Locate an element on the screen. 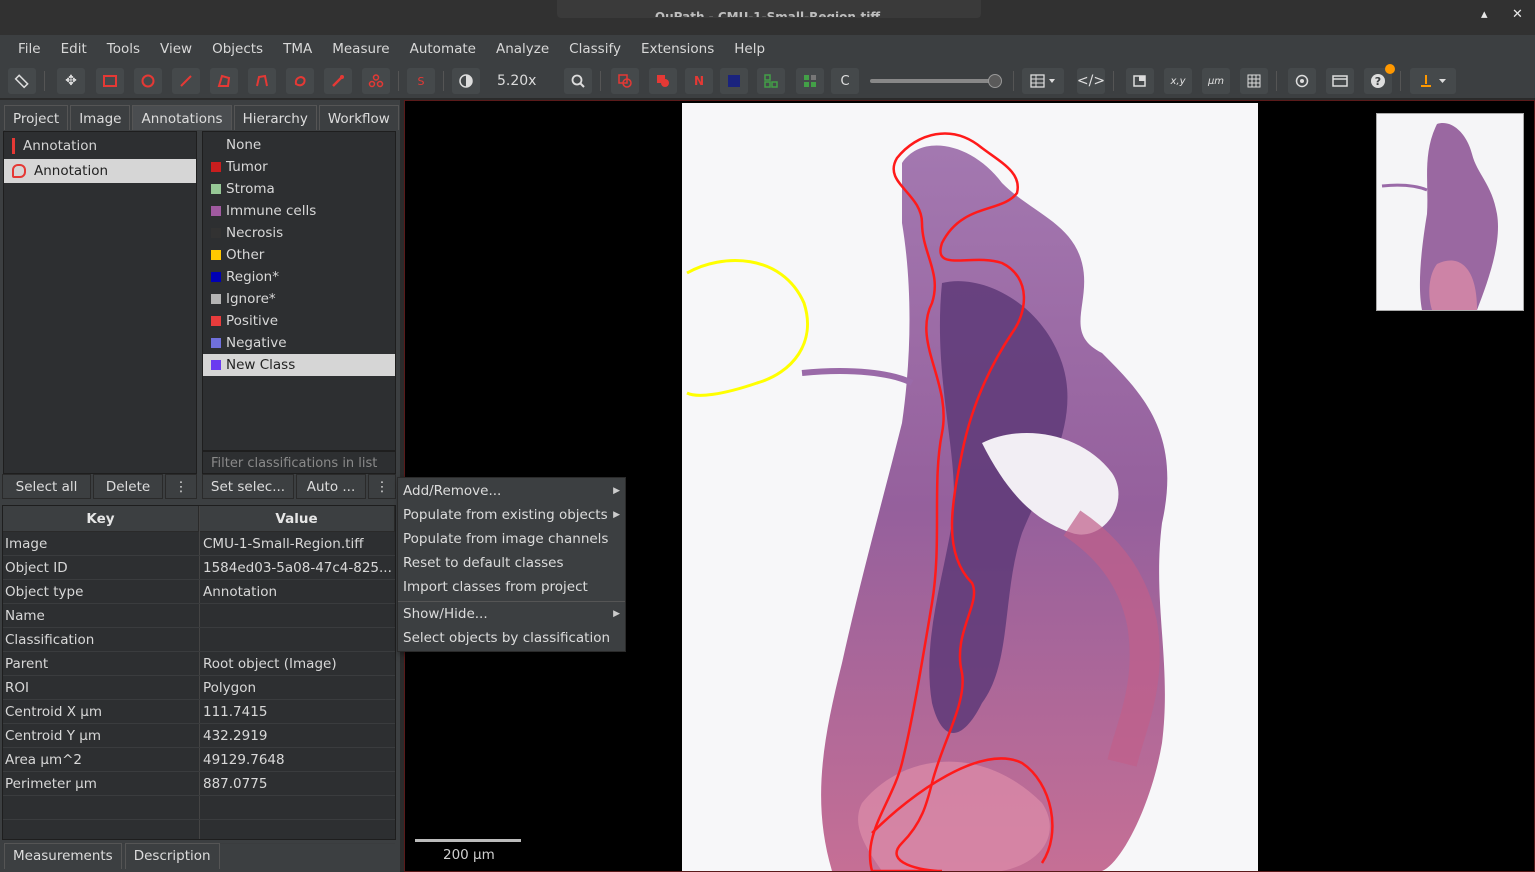 The width and height of the screenshot is (1535, 872). list-item: Region* is located at coordinates (299, 277).